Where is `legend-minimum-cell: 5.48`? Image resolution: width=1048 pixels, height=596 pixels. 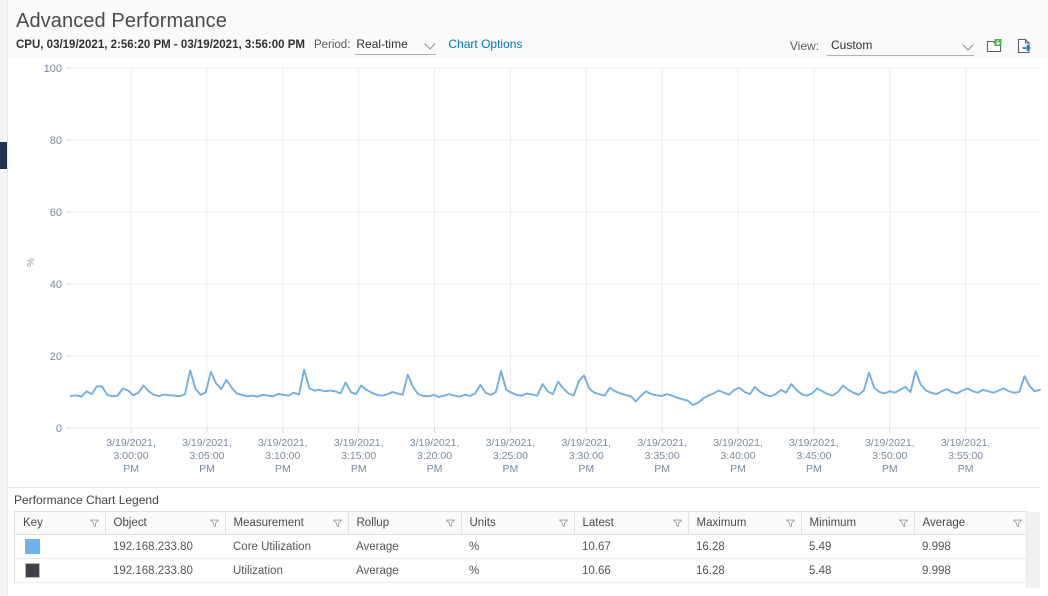
legend-minimum-cell: 5.48 is located at coordinates (857, 570).